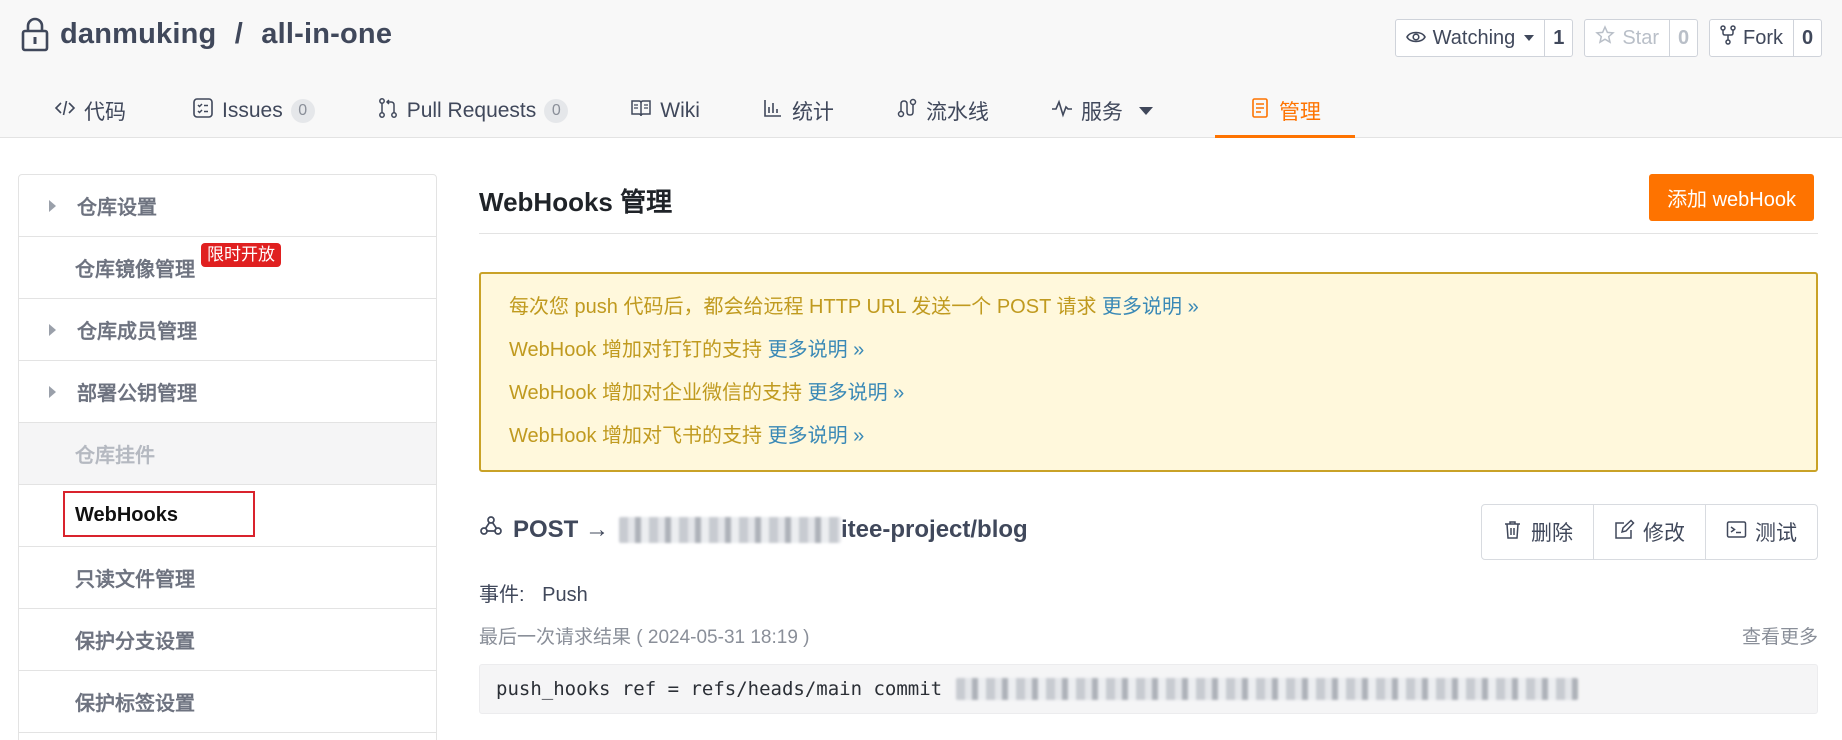 The image size is (1842, 740). I want to click on request-log: push_hooks ref = refs/heads/main commit, so click(1148, 689).